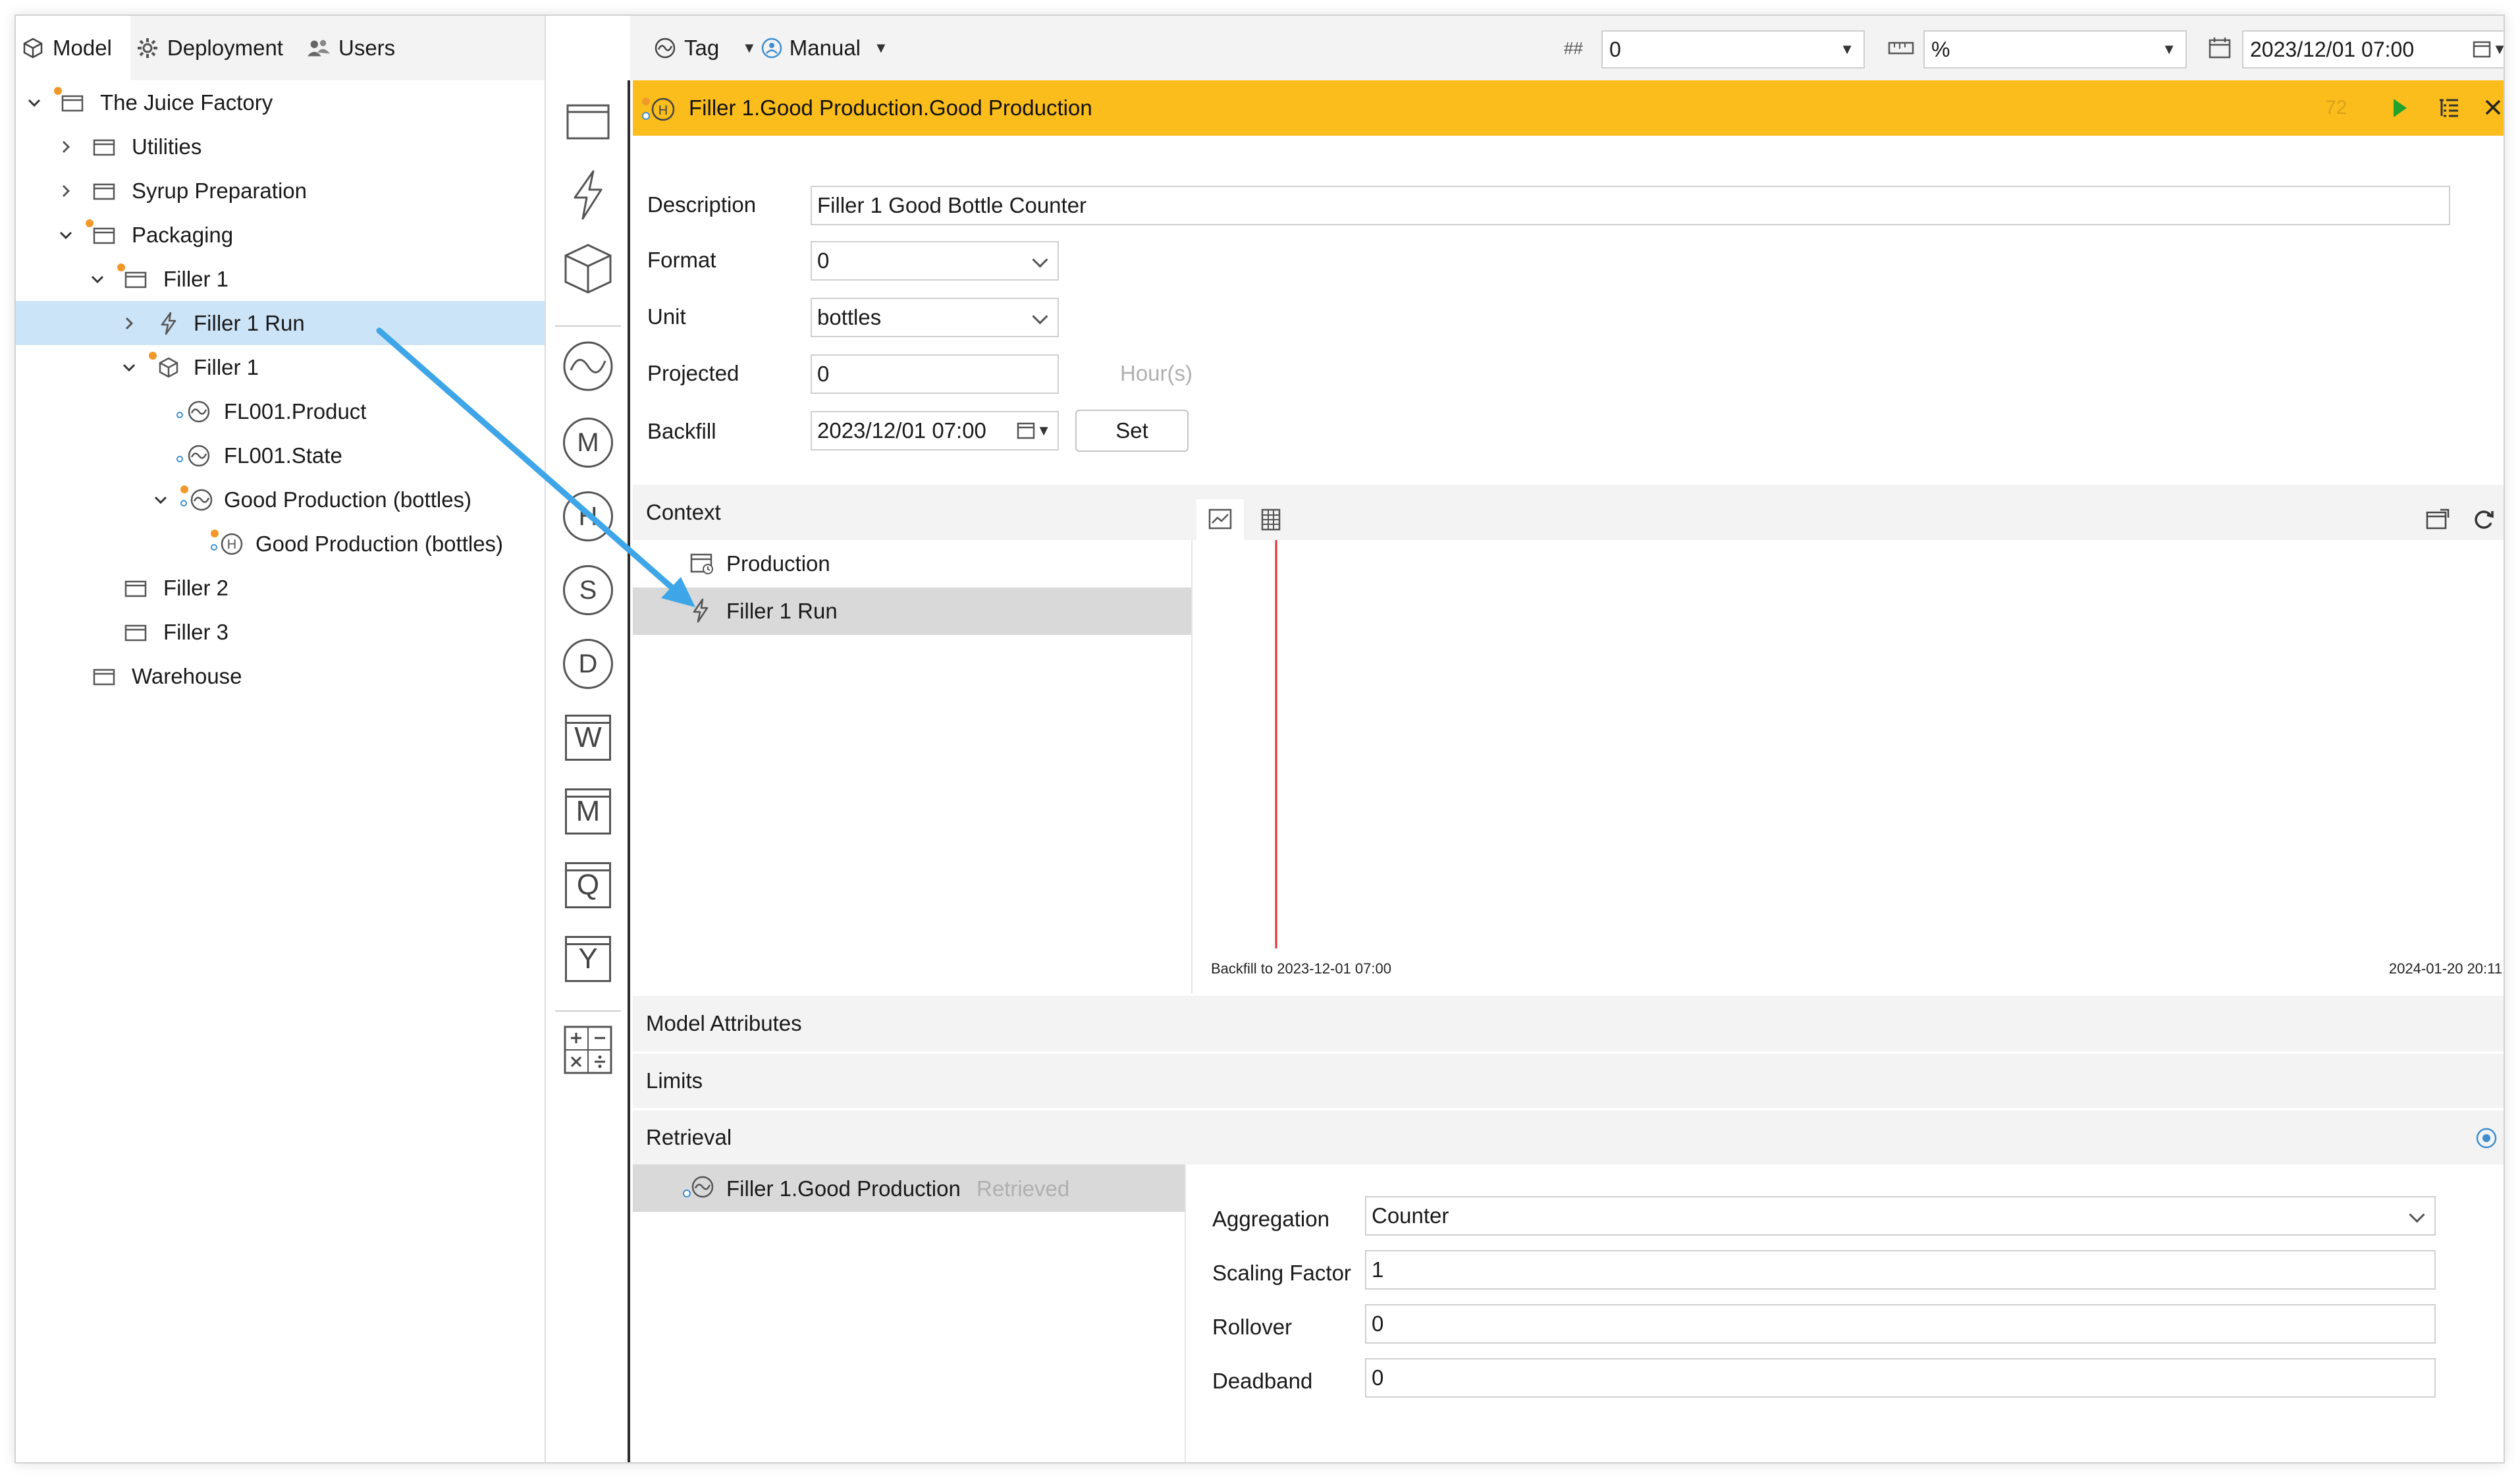 This screenshot has height=1478, width=2520. What do you see at coordinates (2399, 108) in the screenshot?
I see `play-icon` at bounding box center [2399, 108].